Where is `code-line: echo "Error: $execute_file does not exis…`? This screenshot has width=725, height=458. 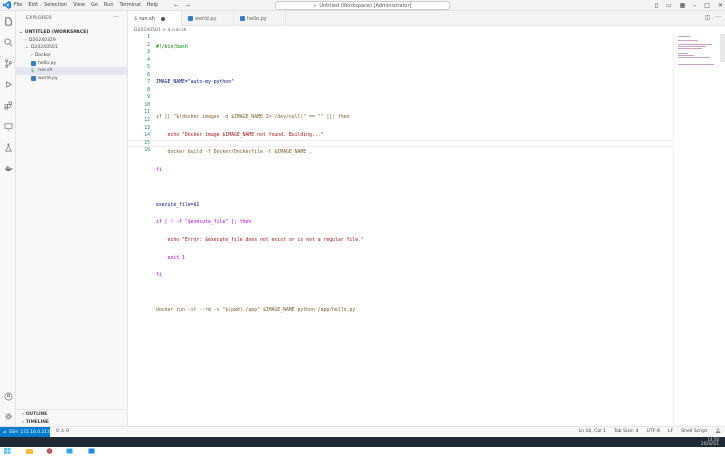
code-line: echo "Error: $execute_file does not exis… is located at coordinates (260, 241).